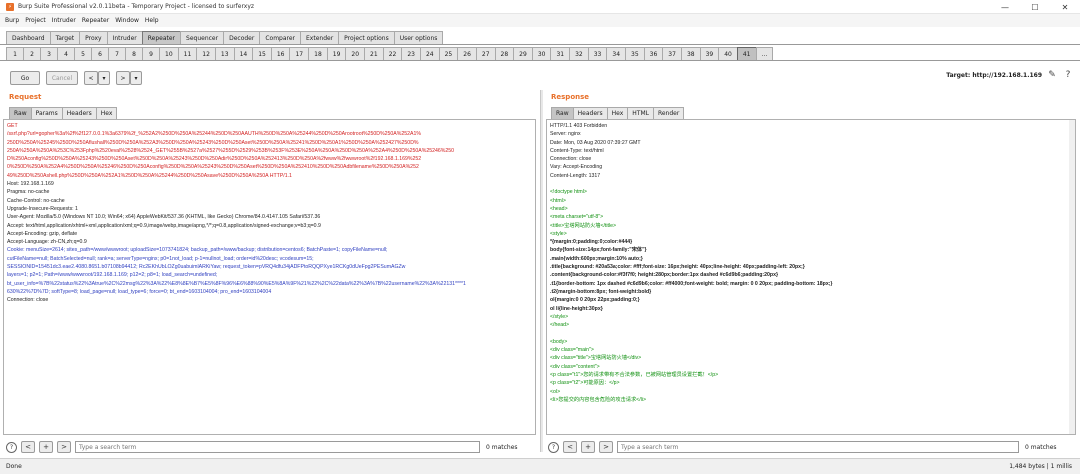 The width and height of the screenshot is (1080, 474). What do you see at coordinates (62, 78) in the screenshot?
I see `cancel-button: Cancel` at bounding box center [62, 78].